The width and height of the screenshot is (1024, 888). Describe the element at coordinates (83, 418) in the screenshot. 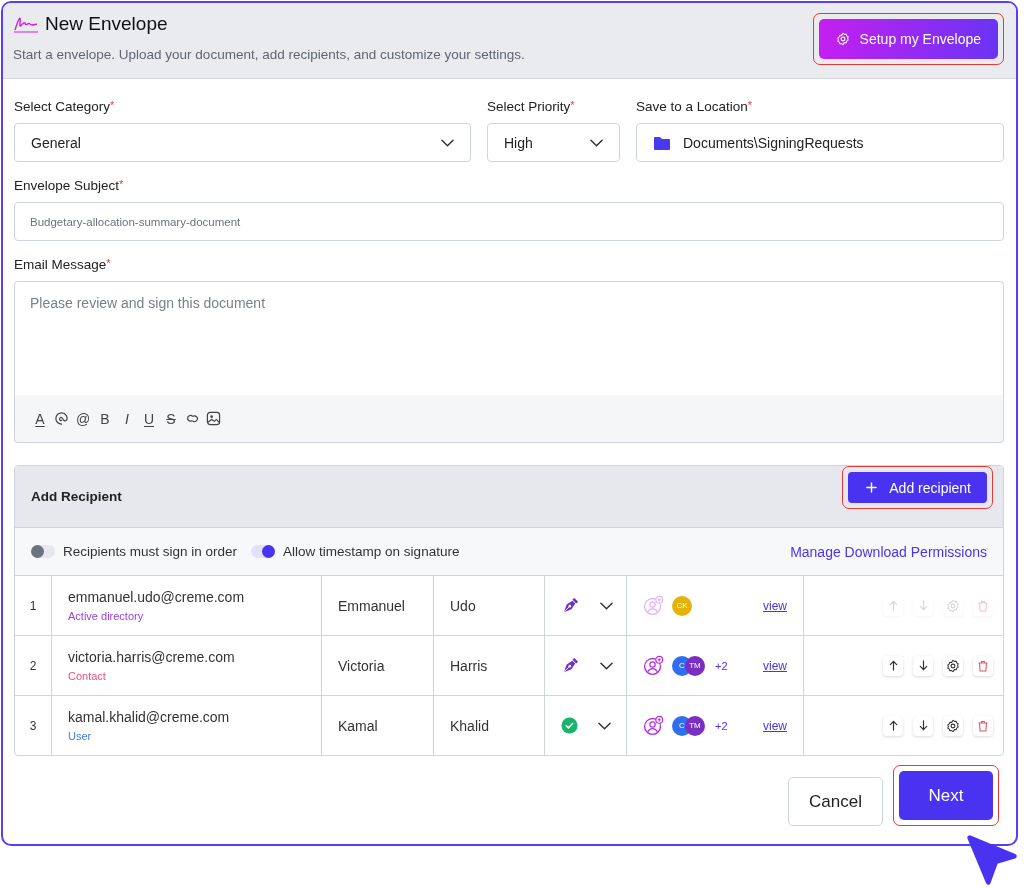

I see `mention-button: @` at that location.